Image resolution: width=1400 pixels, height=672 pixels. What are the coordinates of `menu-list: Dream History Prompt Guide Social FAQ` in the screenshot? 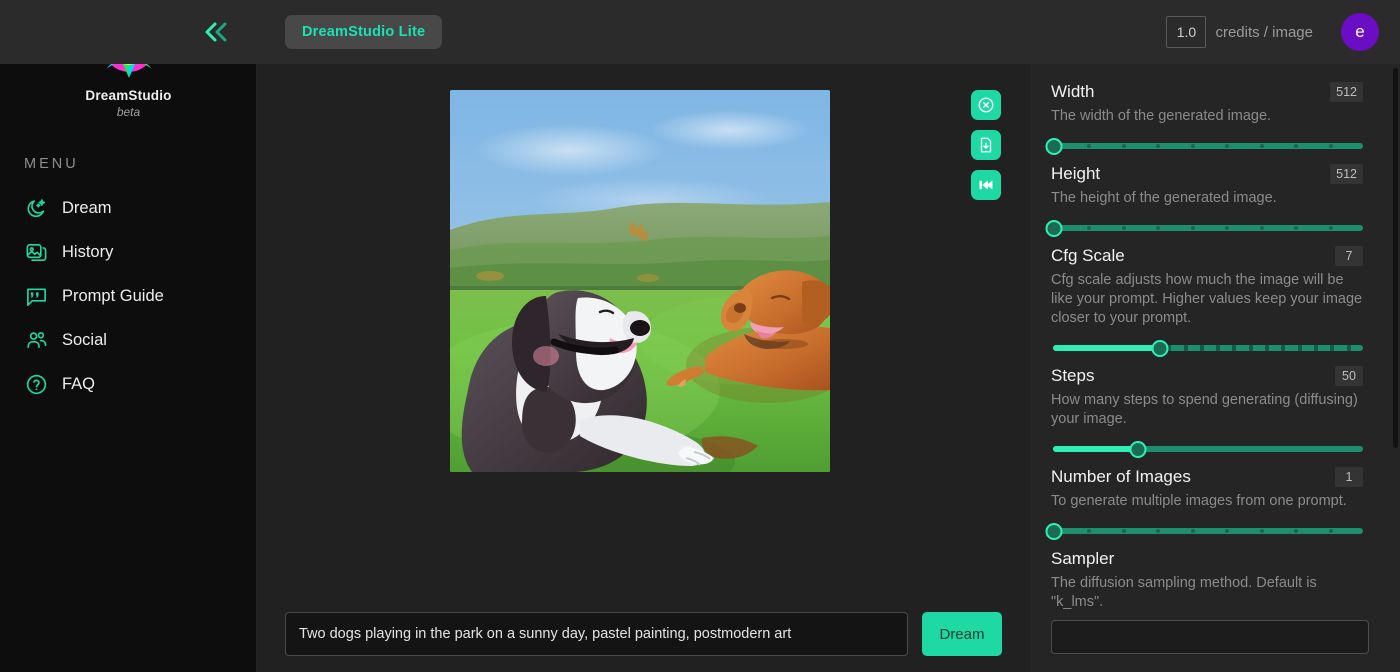 It's located at (128, 296).